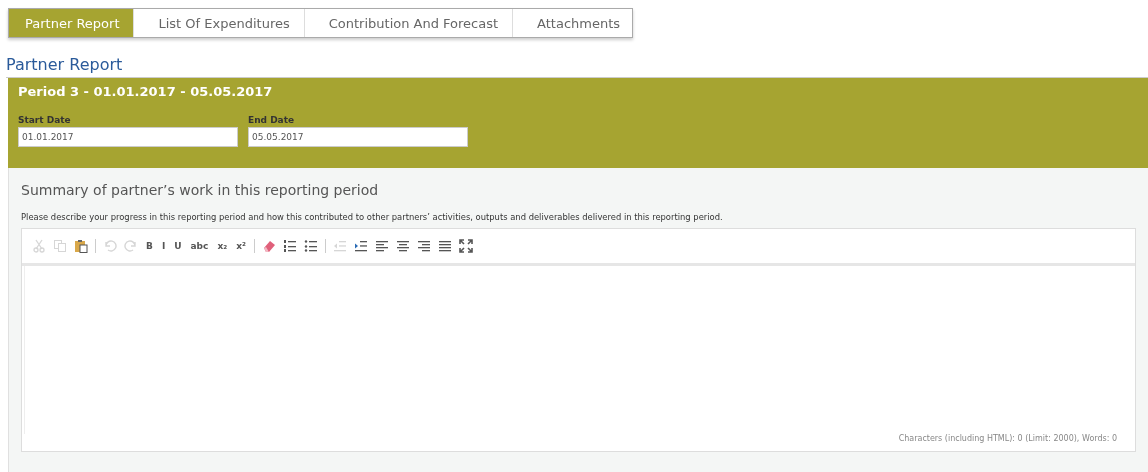  Describe the element at coordinates (358, 137) in the screenshot. I see `date-field: 05.05.2017` at that location.